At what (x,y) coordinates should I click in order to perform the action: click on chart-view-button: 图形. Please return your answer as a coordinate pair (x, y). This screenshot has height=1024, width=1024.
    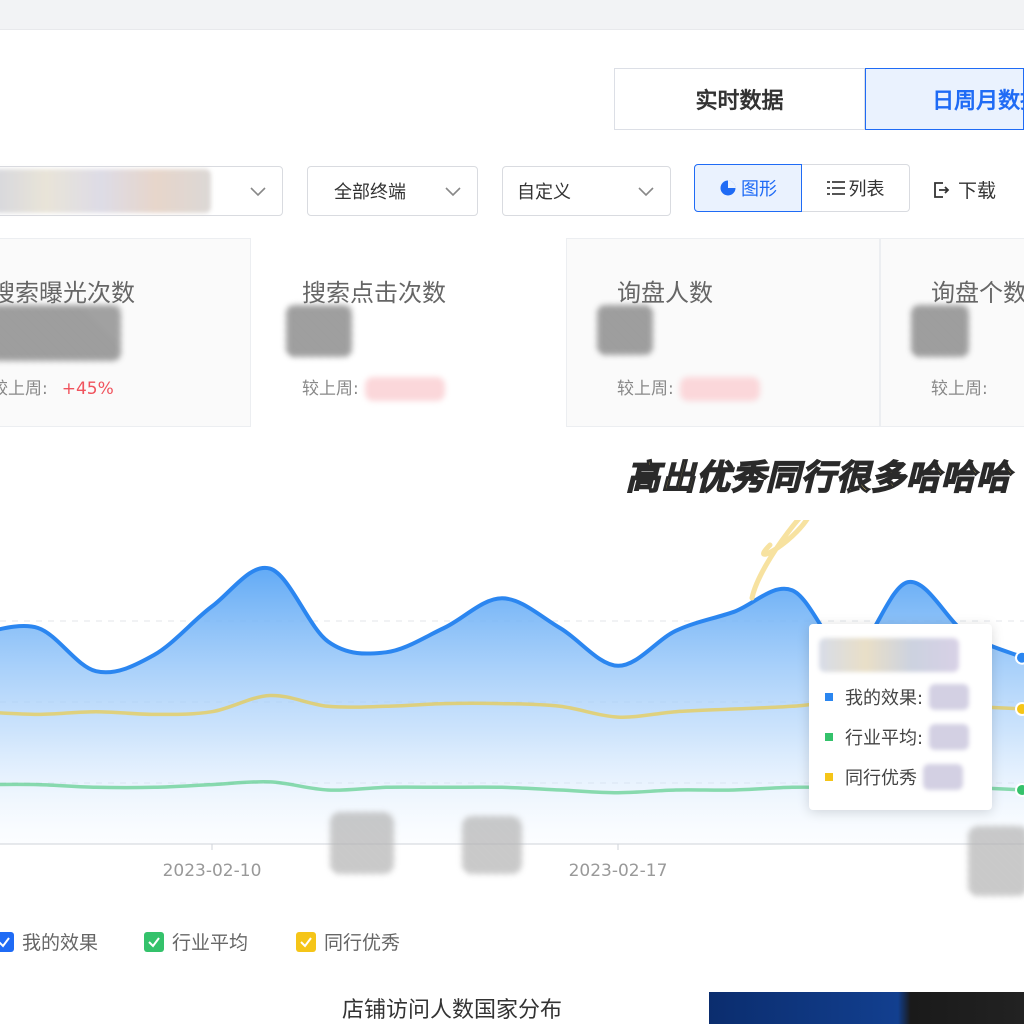
    Looking at the image, I should click on (748, 188).